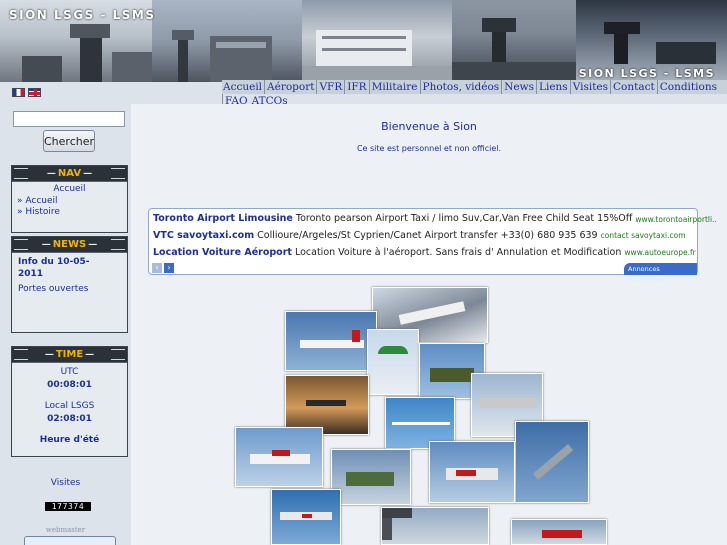 The image size is (727, 545). Describe the element at coordinates (377, 41) in the screenshot. I see `banner-photo-airport` at that location.